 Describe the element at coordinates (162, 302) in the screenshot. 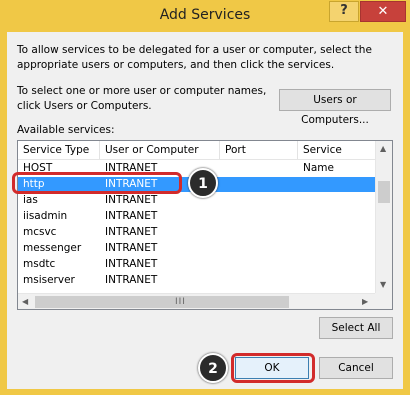

I see `horizontal-scroll-thumb: III` at that location.